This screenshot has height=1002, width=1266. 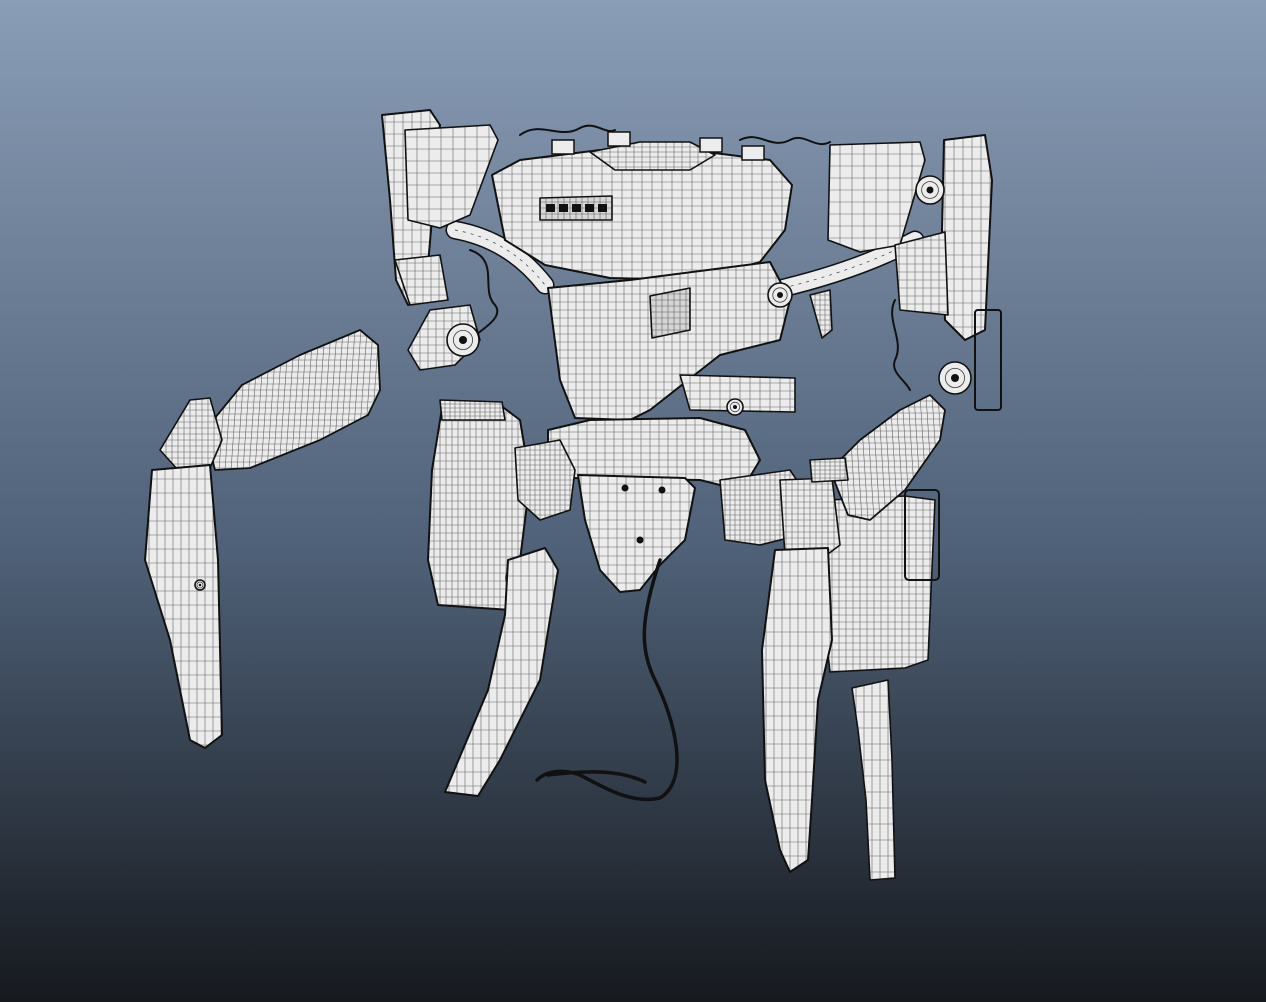 I want to click on shoulder-right-joint, so click(x=930, y=190).